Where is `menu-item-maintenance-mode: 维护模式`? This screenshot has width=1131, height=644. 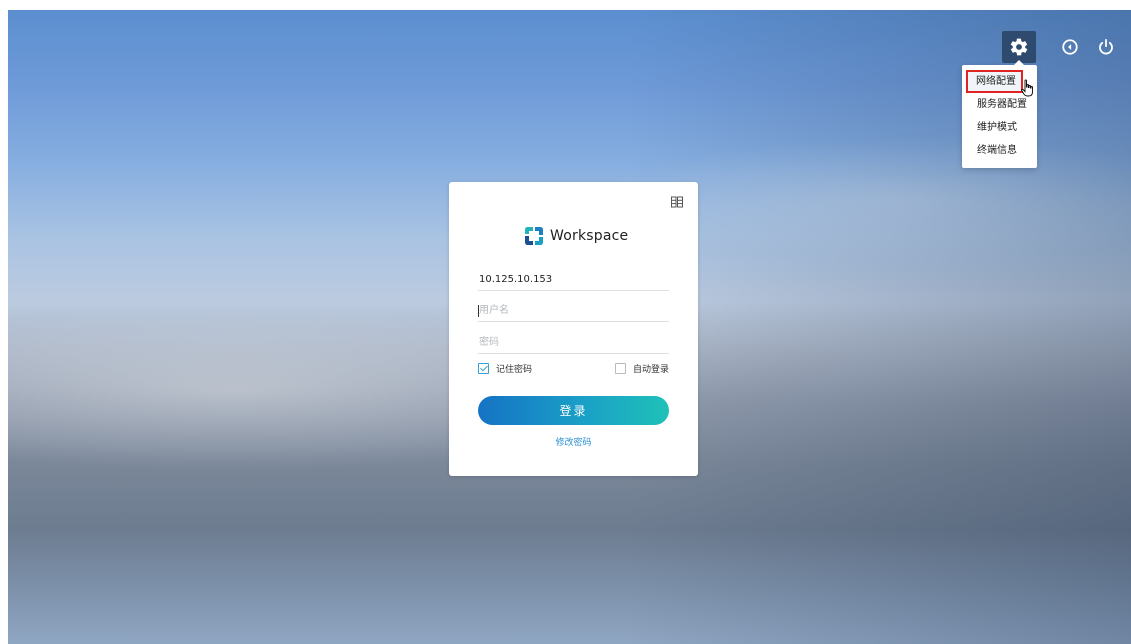
menu-item-maintenance-mode: 维护模式 is located at coordinates (999, 127).